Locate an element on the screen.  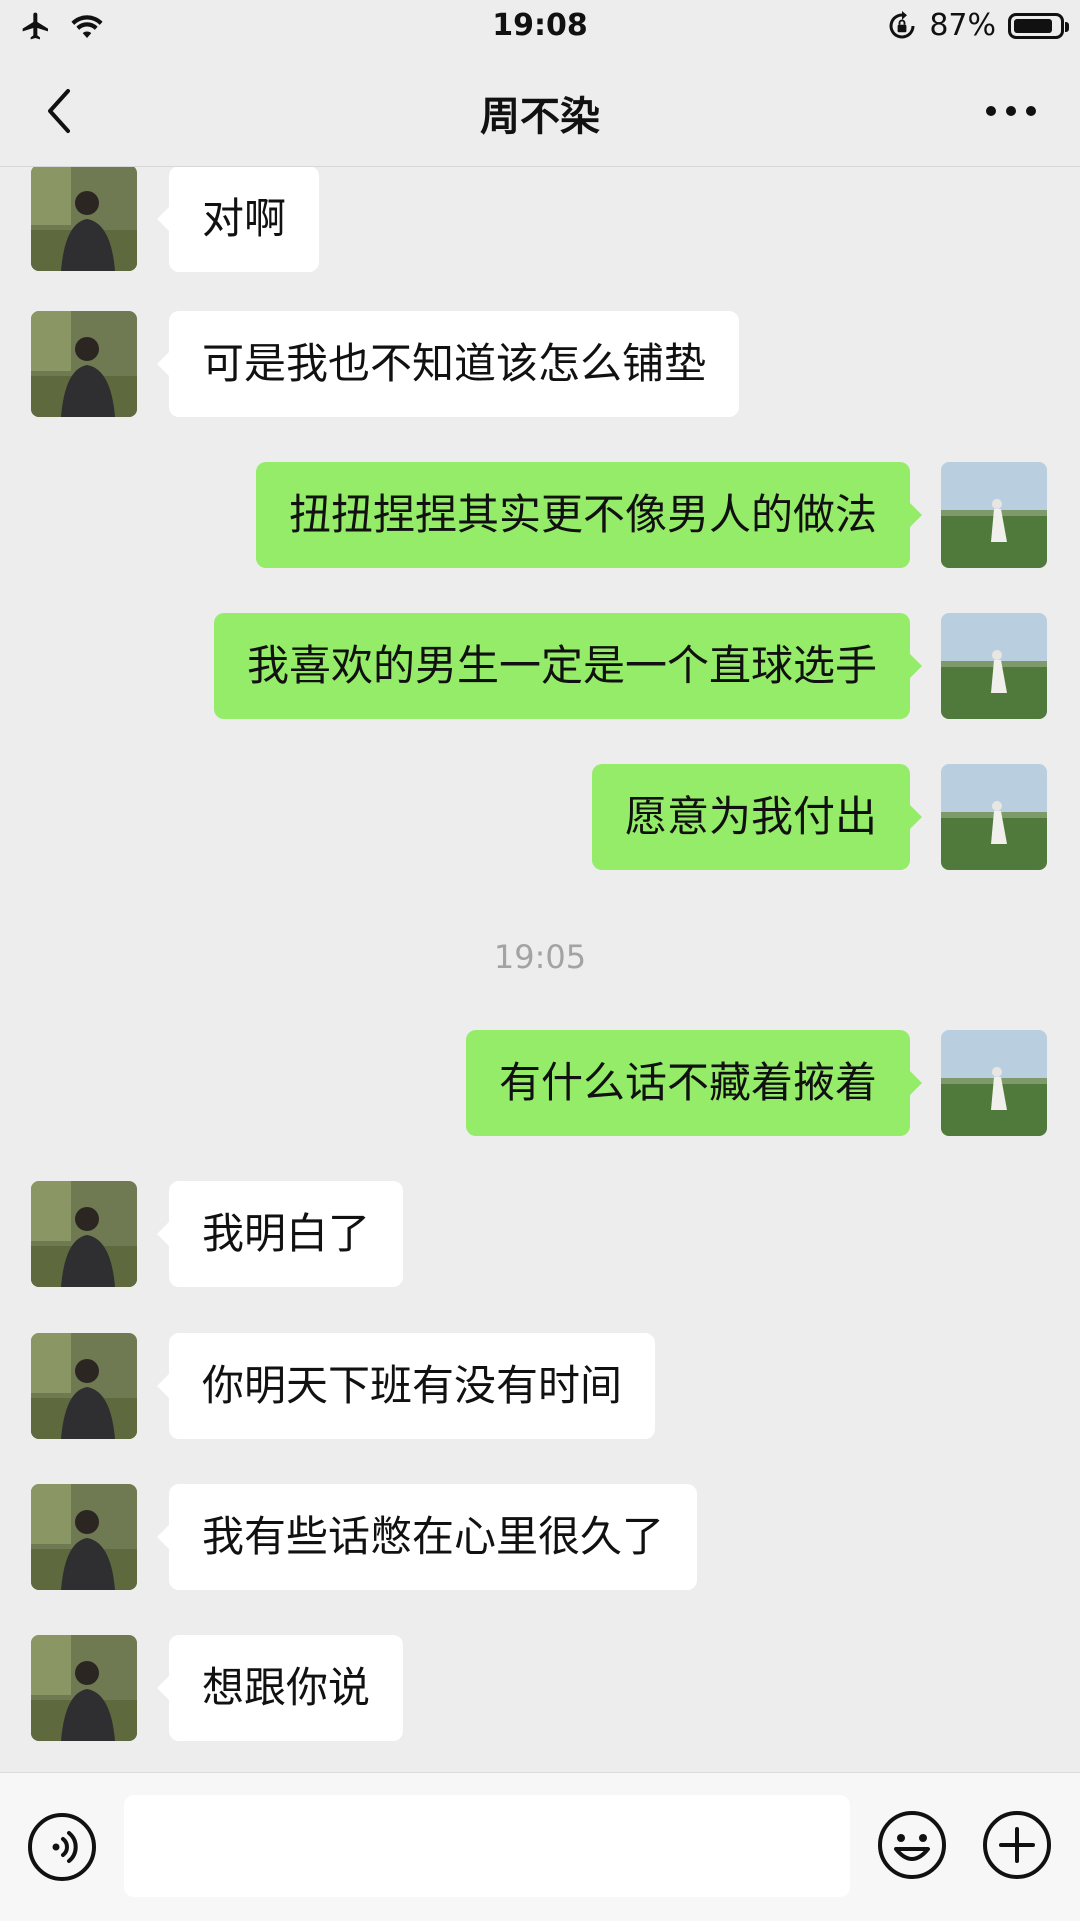
message-bubble-sent: 扭扭捏捏其实更不像男人的做法 is located at coordinates (589, 515).